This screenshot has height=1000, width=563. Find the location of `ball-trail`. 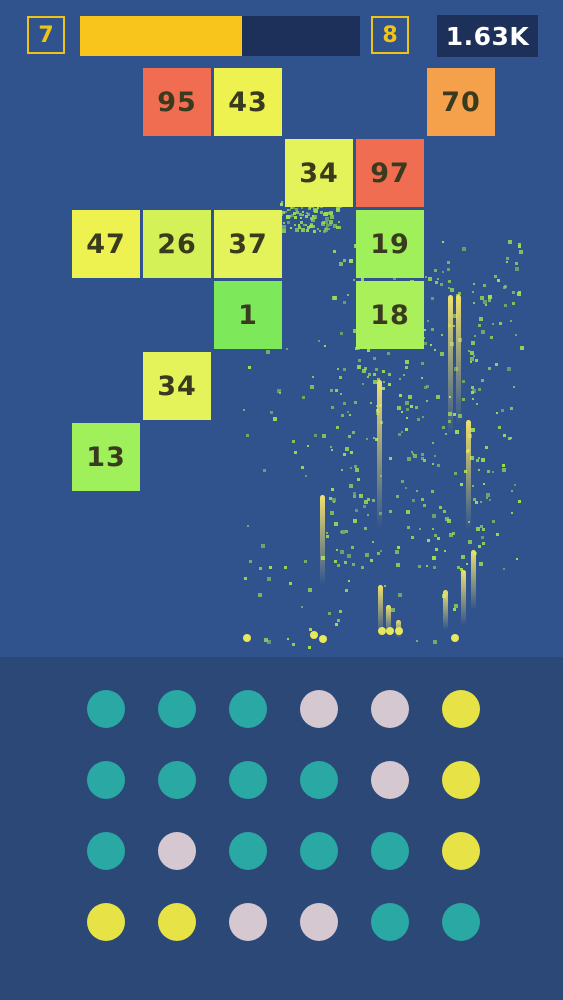

ball-trail is located at coordinates (450, 365).